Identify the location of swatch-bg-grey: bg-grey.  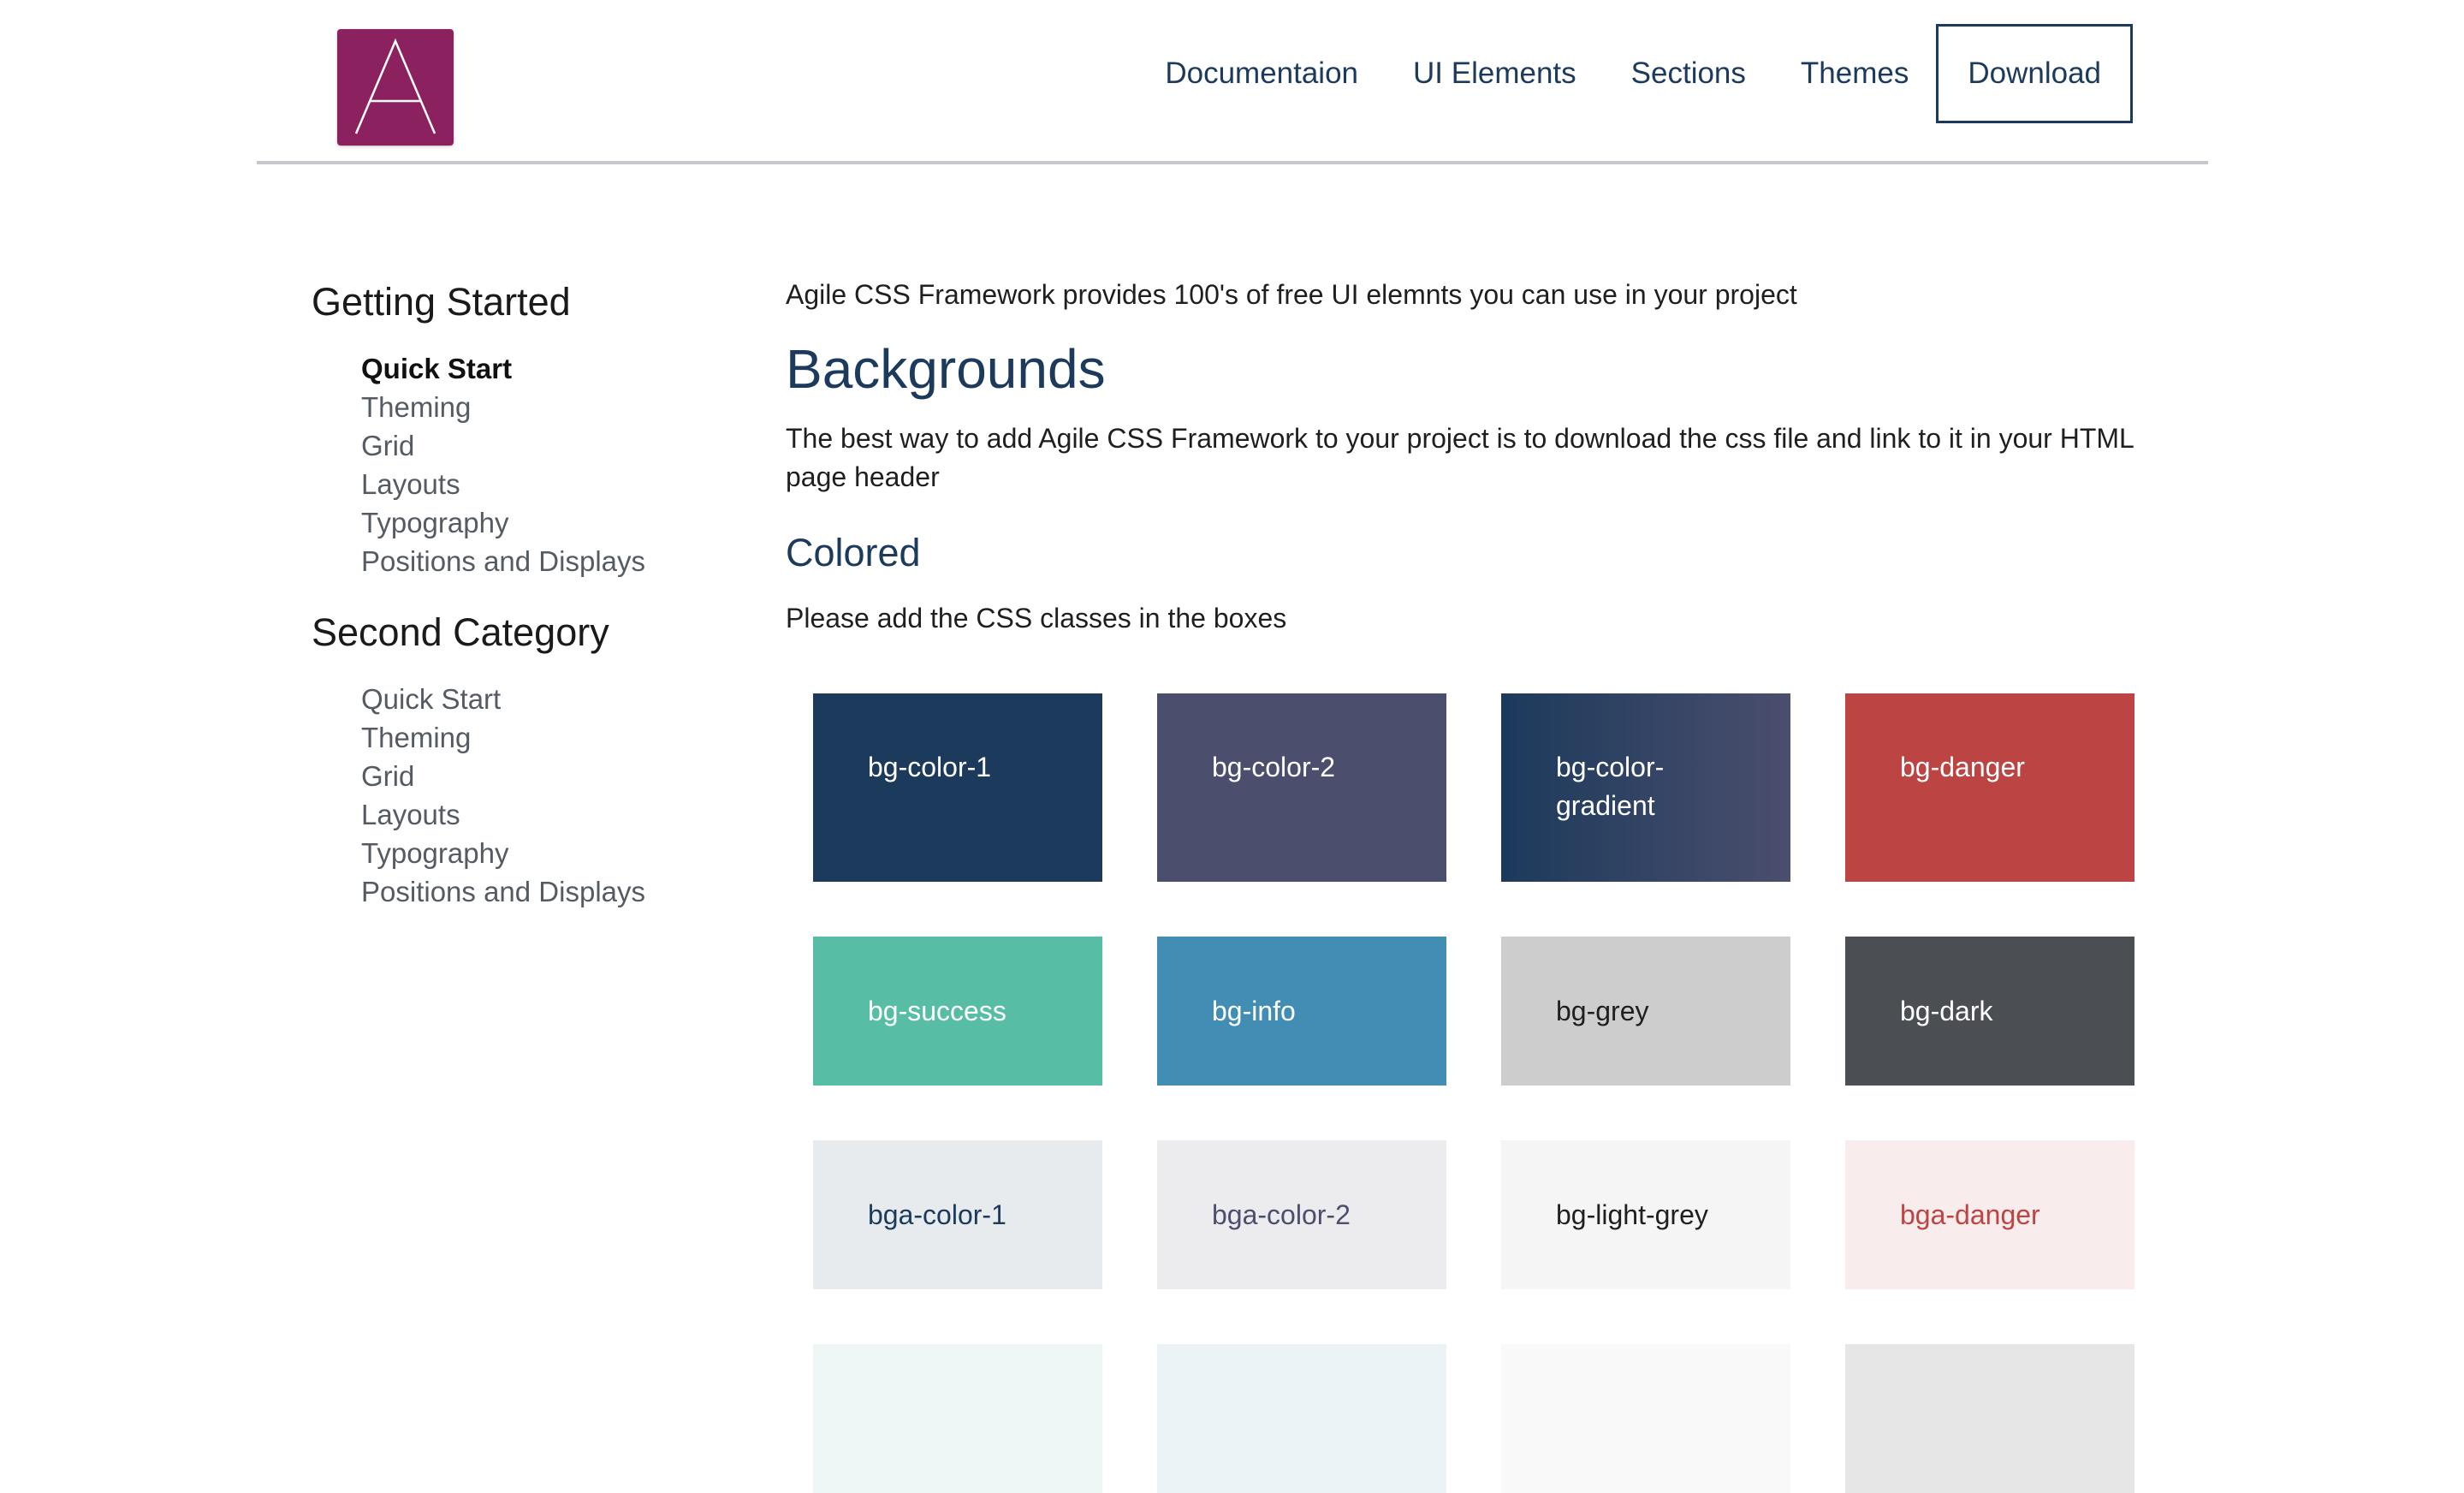
(1645, 1011).